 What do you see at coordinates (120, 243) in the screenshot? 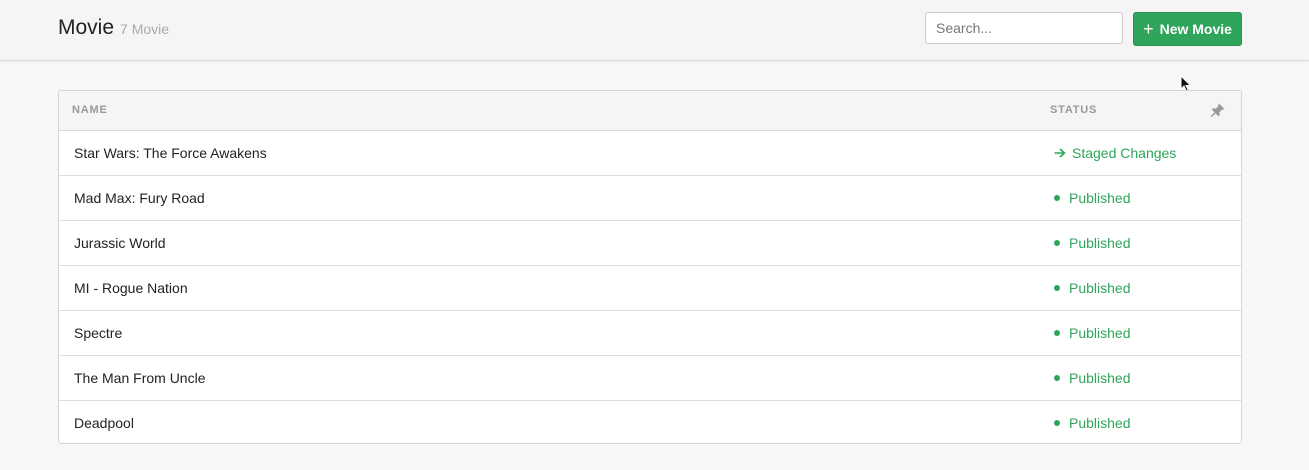
I see `movie-name: Jurassic World` at bounding box center [120, 243].